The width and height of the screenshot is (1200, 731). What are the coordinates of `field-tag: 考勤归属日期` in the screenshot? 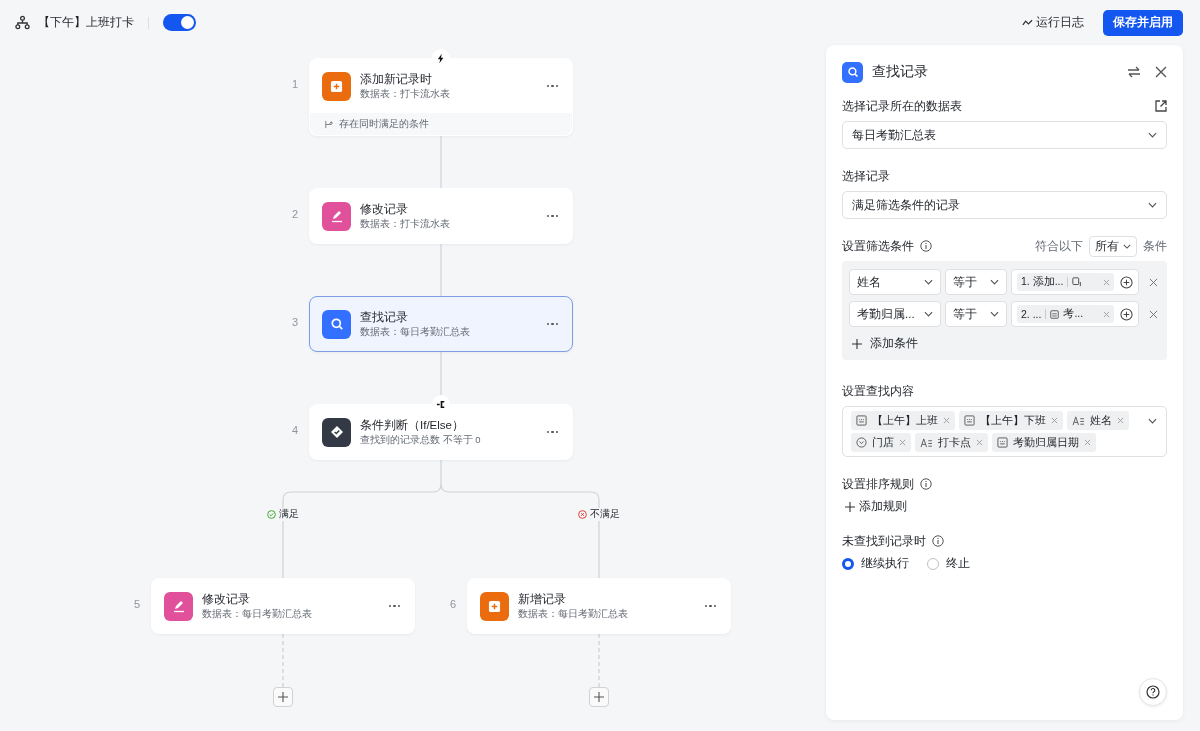 It's located at (1044, 442).